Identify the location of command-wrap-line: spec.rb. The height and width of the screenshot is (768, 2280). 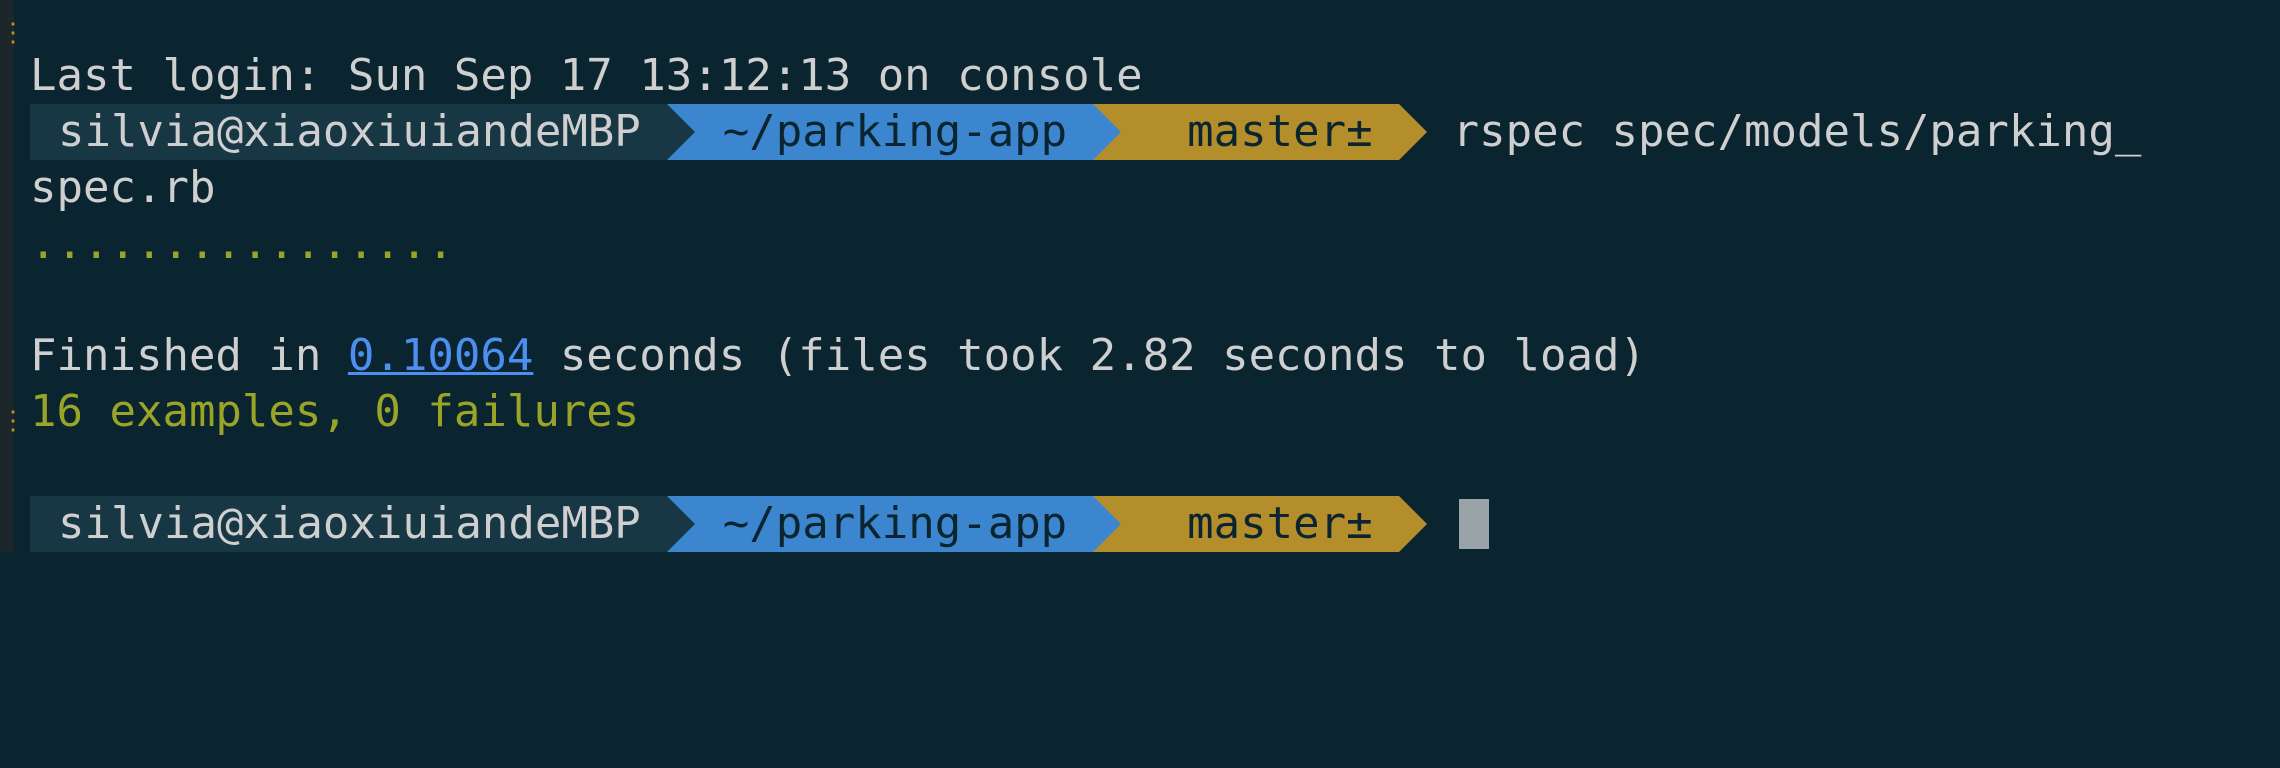
(123, 187).